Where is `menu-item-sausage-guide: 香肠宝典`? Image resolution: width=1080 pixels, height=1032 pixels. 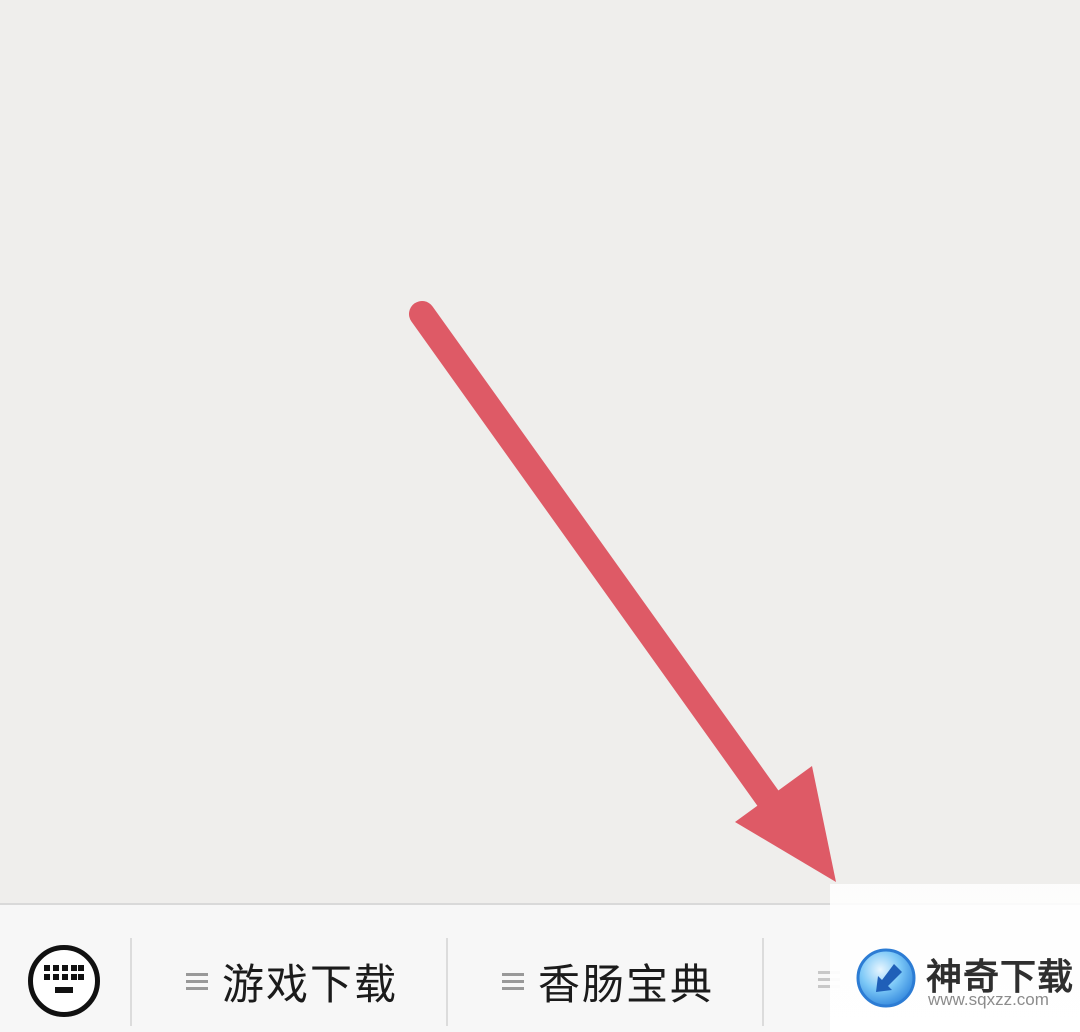
menu-item-sausage-guide: 香肠宝典 is located at coordinates (608, 981).